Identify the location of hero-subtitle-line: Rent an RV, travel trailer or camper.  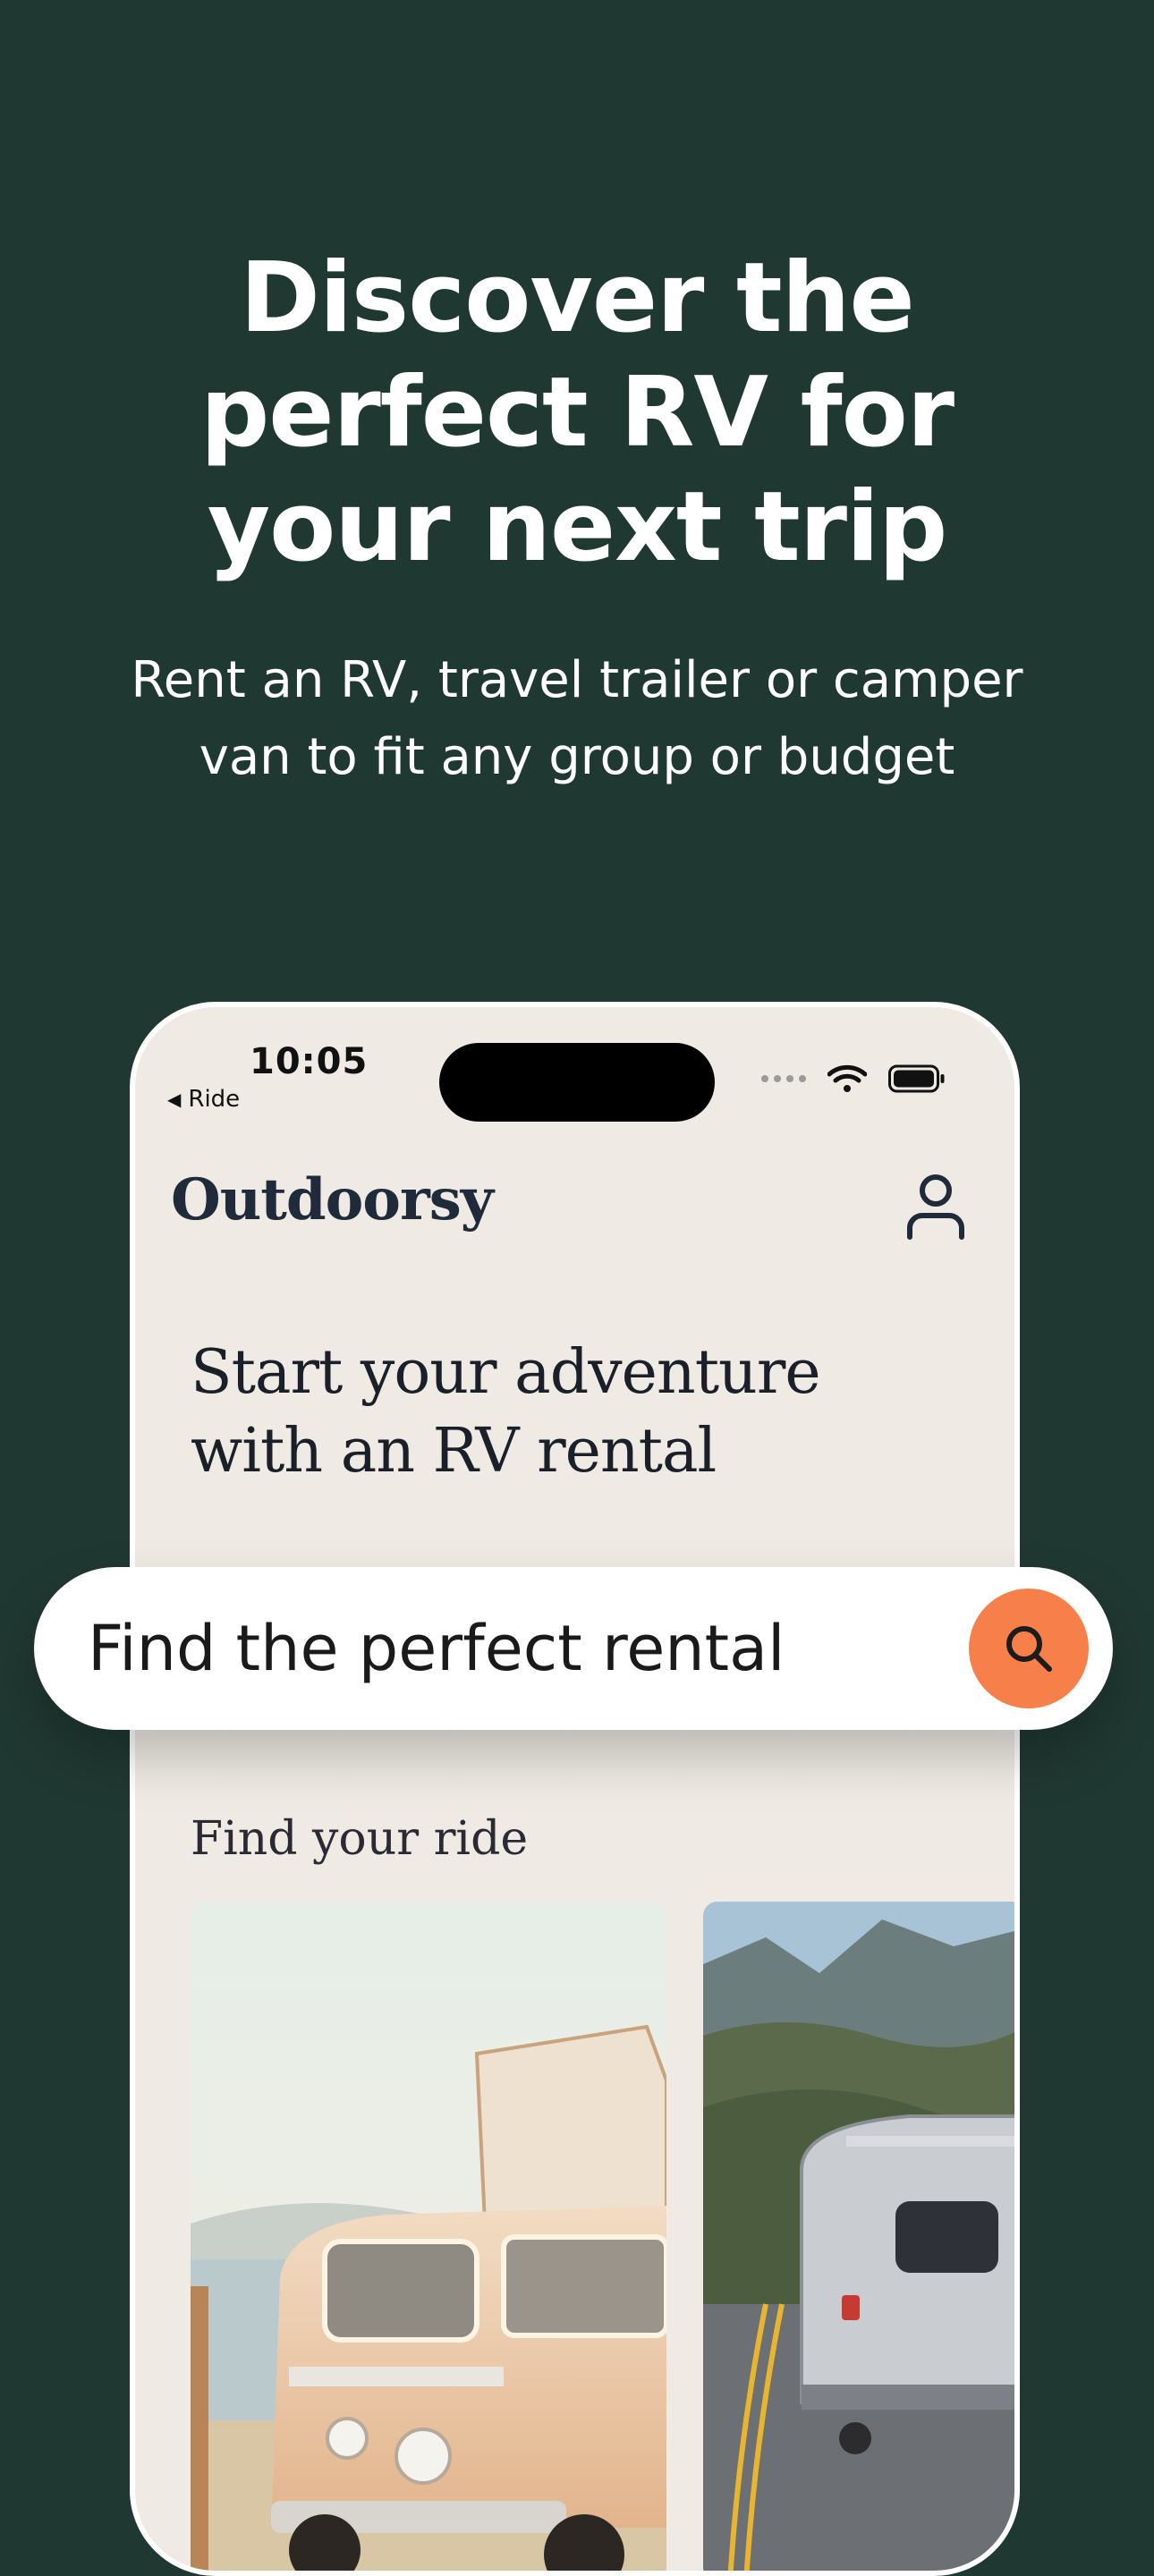
(577, 680).